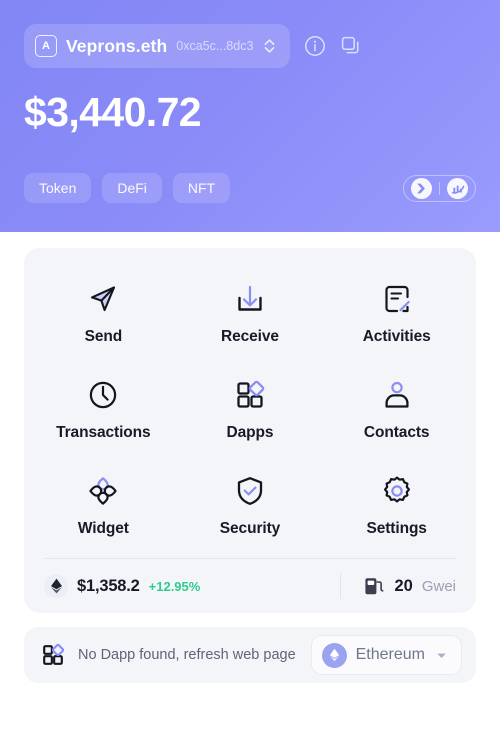  What do you see at coordinates (351, 46) in the screenshot?
I see `copy-icon` at bounding box center [351, 46].